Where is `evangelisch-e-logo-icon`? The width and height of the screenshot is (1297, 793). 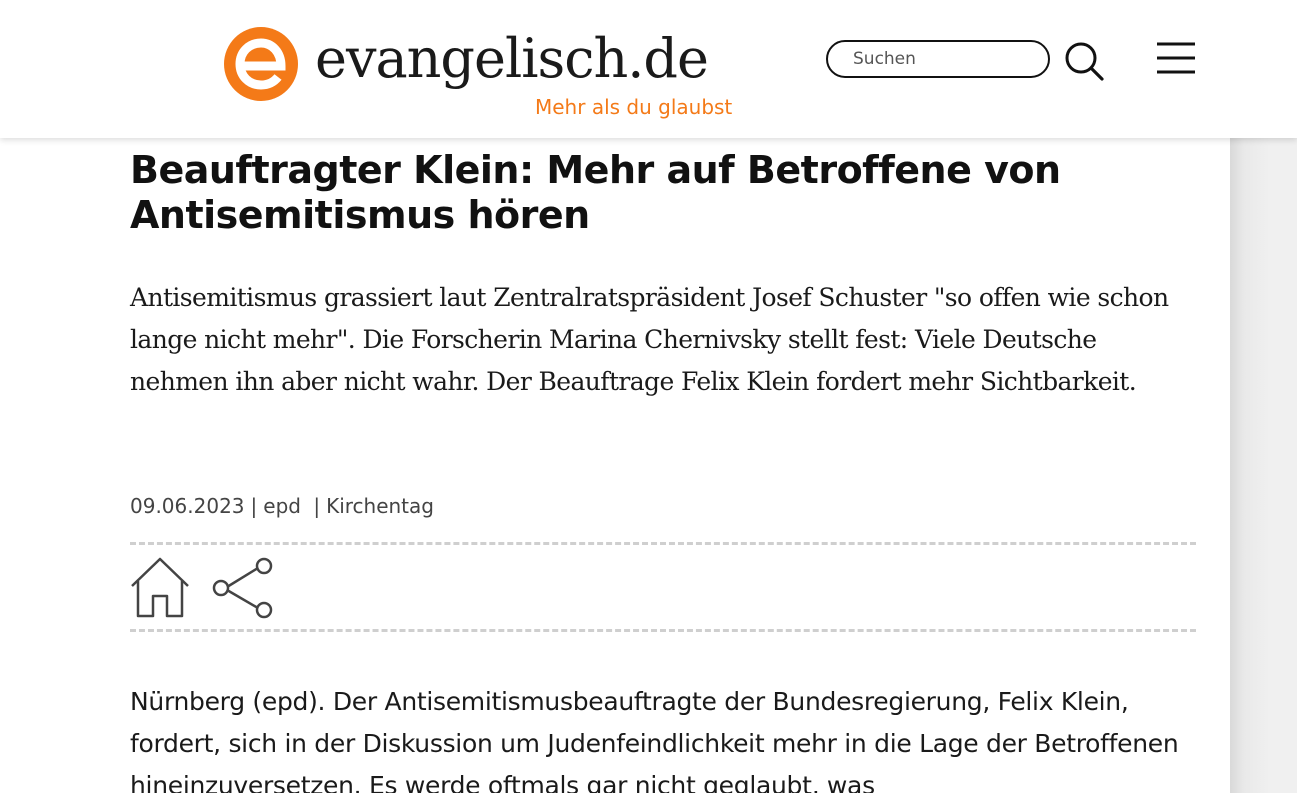
evangelisch-e-logo-icon is located at coordinates (261, 64).